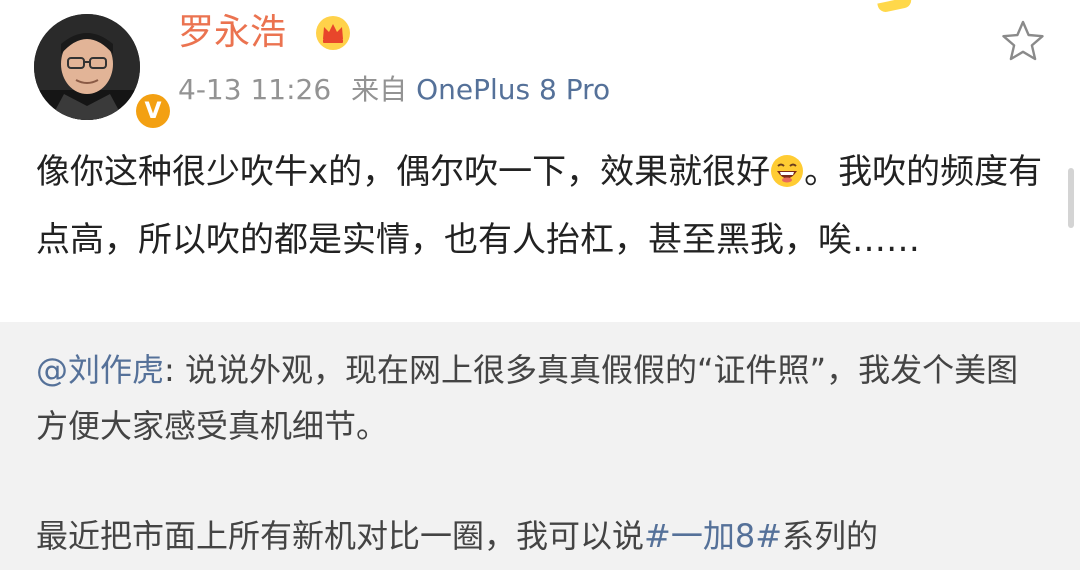 The width and height of the screenshot is (1080, 570). Describe the element at coordinates (787, 171) in the screenshot. I see `laughing-emoji-icon` at that location.